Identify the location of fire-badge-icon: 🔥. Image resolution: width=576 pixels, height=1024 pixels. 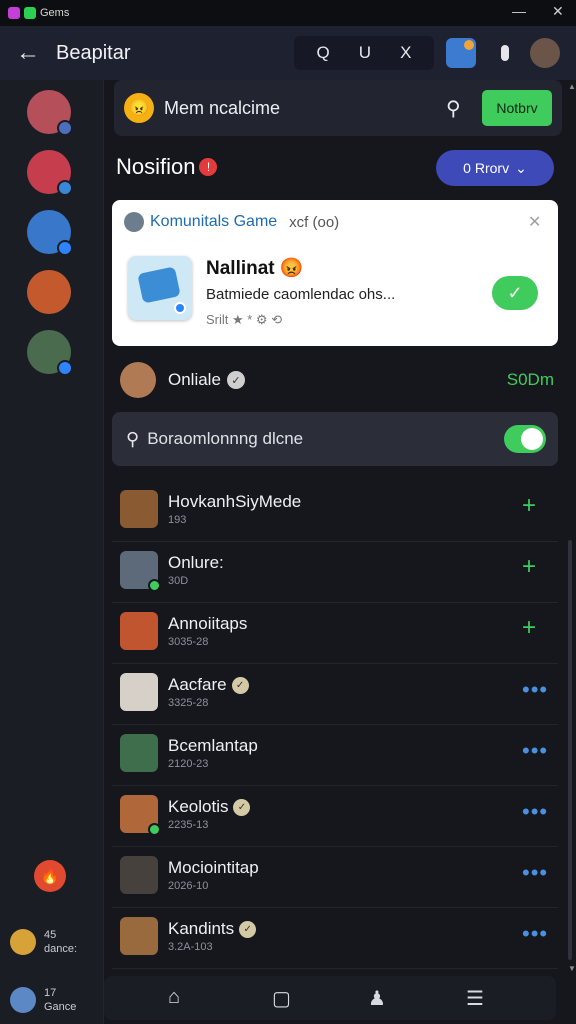
(50, 876).